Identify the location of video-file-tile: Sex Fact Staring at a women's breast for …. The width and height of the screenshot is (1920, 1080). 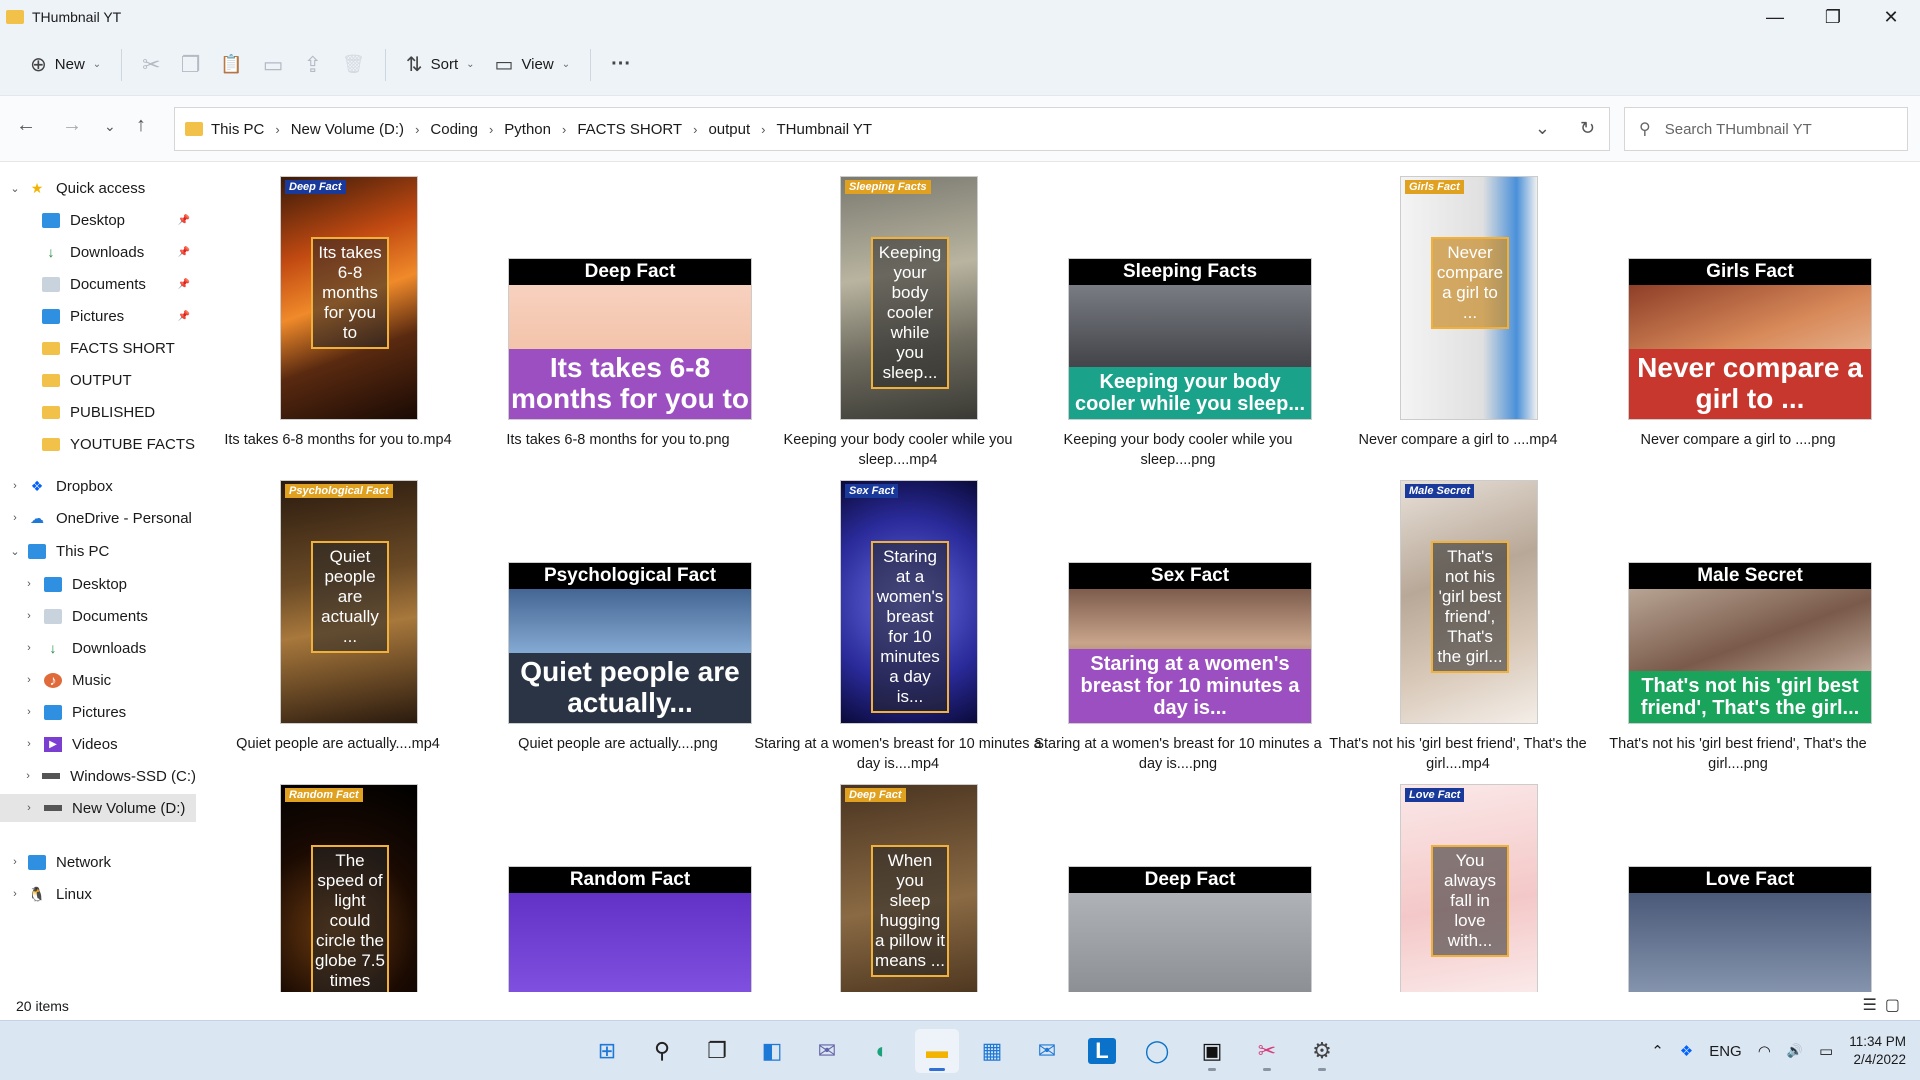
(898, 619).